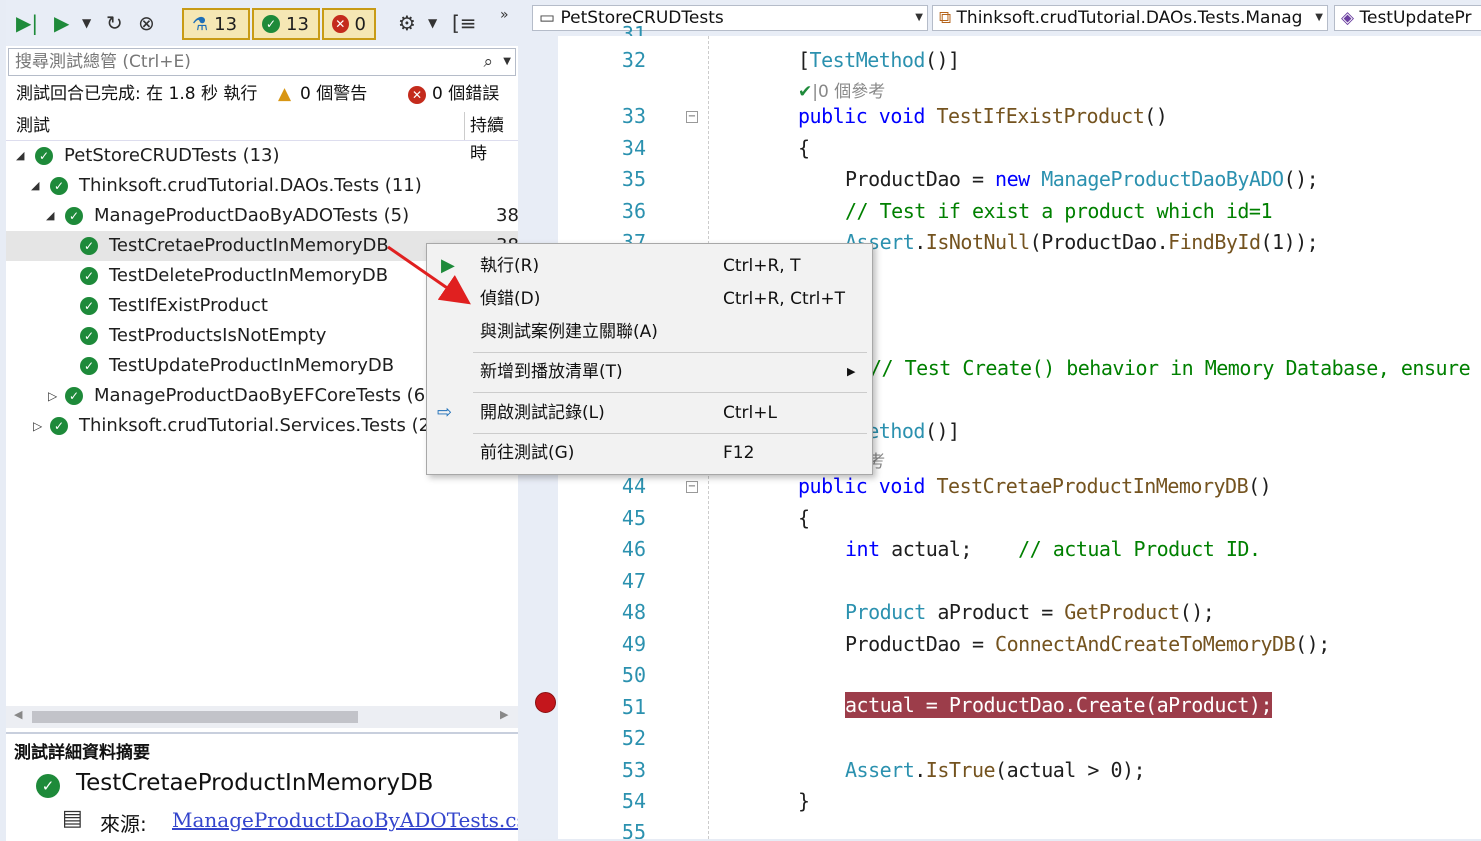 The image size is (1481, 841). I want to click on line-number: 32, so click(633, 60).